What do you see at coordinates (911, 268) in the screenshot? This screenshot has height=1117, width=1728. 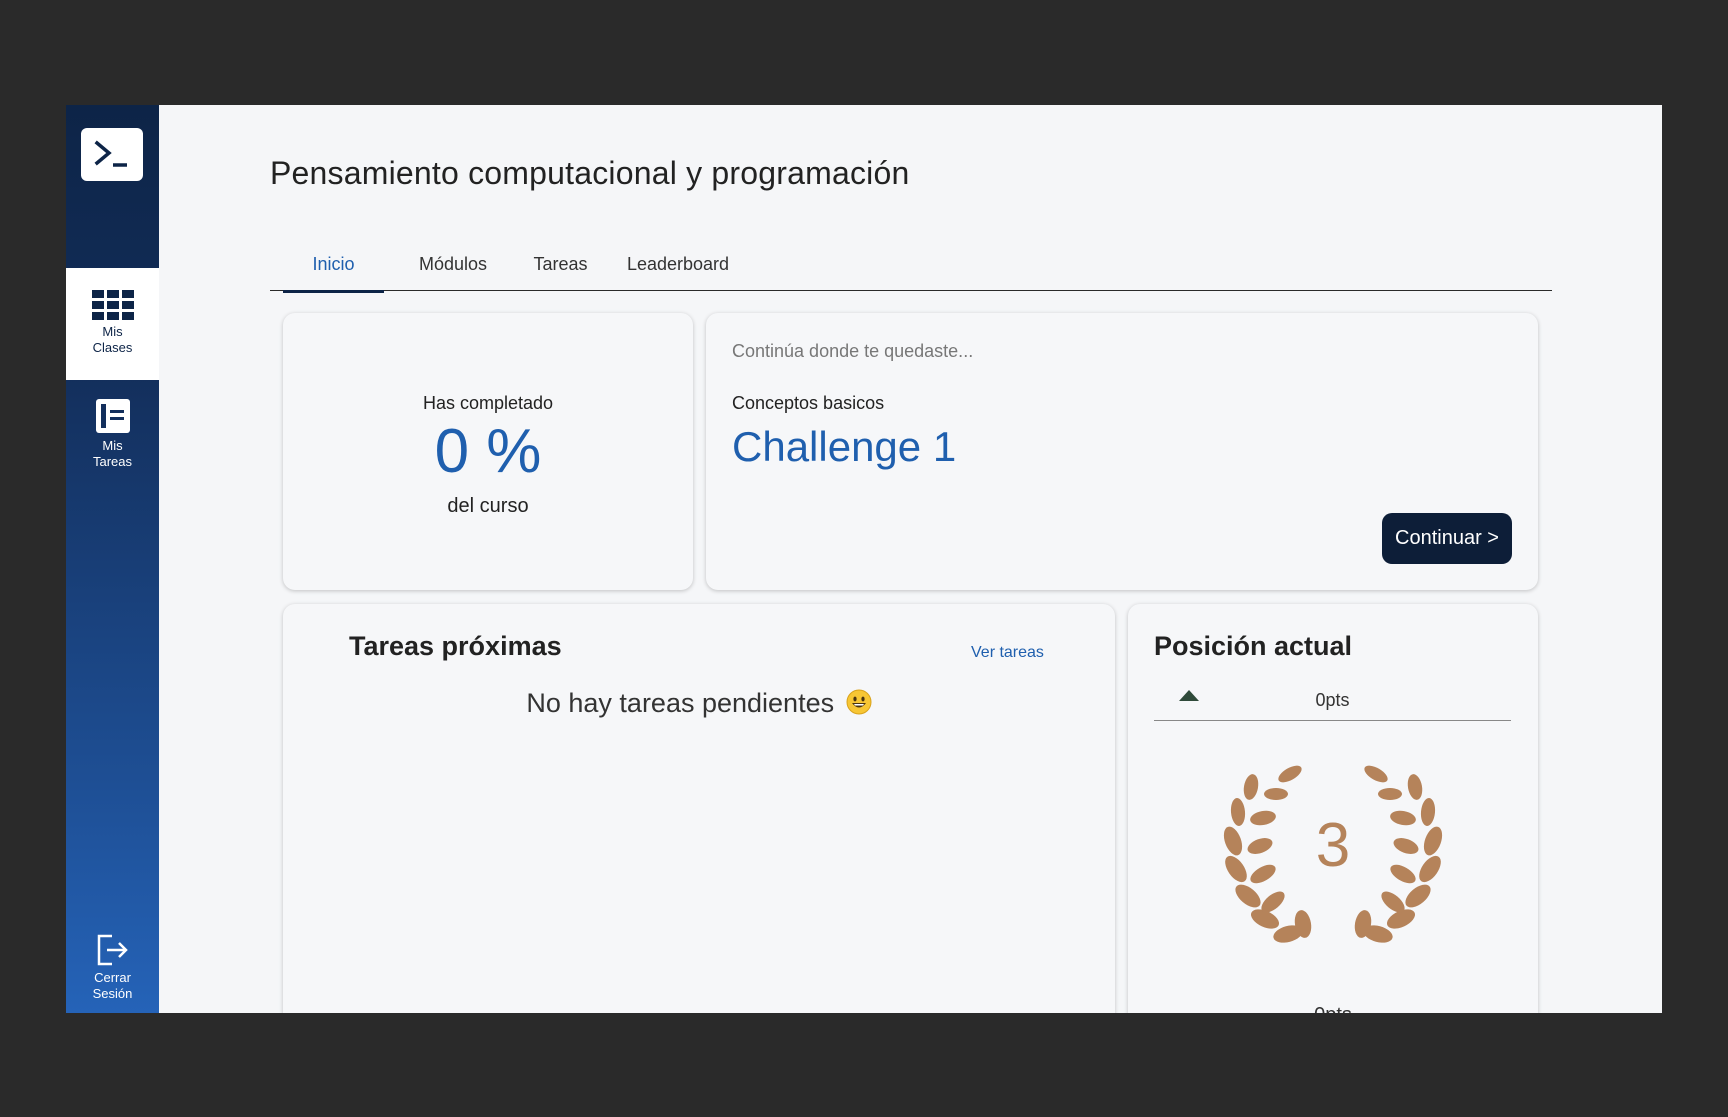 I see `course-tabs: Inicio Módulos Tareas Leaderboard` at bounding box center [911, 268].